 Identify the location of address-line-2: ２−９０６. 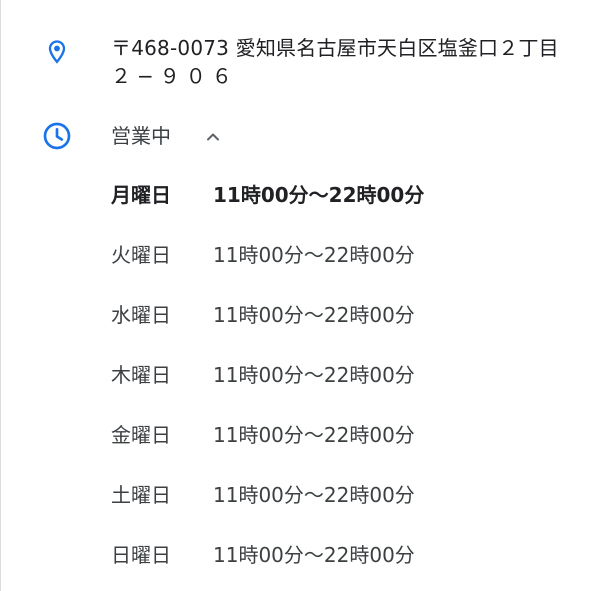
(174, 76).